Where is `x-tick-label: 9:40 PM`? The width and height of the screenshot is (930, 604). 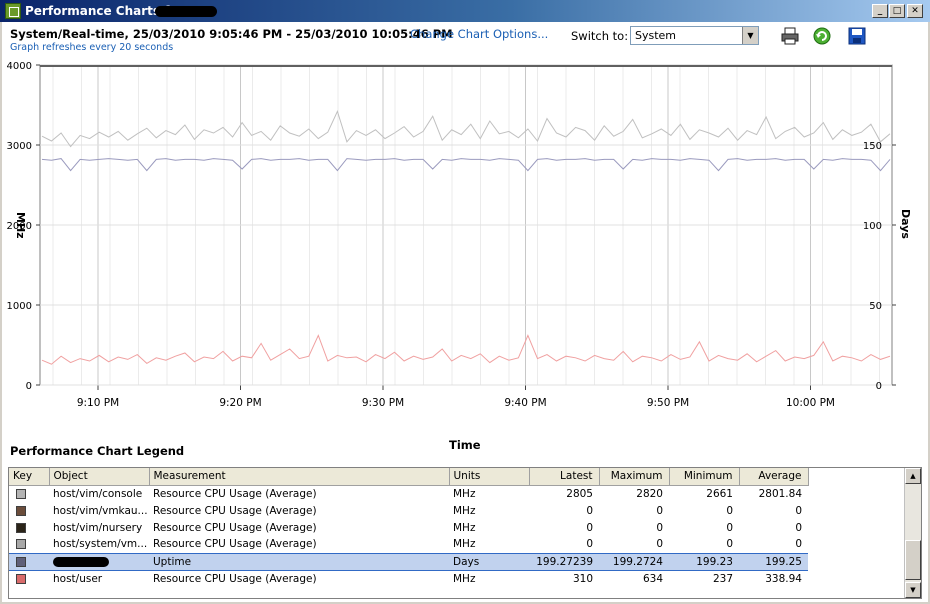
x-tick-label: 9:40 PM is located at coordinates (525, 403).